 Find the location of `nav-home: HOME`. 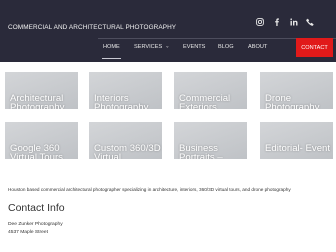

nav-home: HOME is located at coordinates (111, 51).